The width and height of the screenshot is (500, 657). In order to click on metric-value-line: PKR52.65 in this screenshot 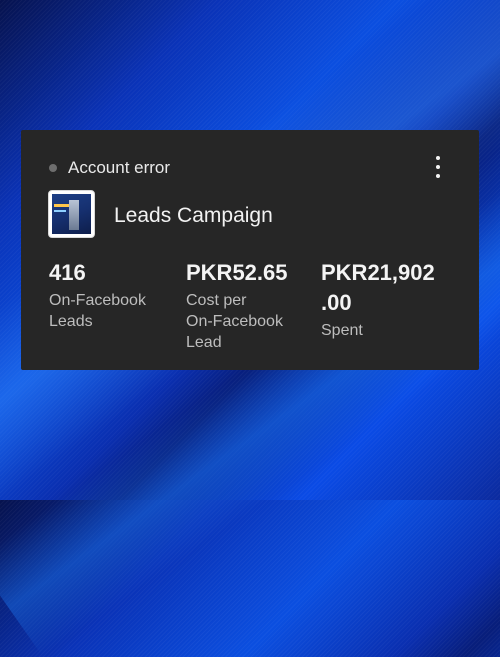, I will do `click(237, 272)`.